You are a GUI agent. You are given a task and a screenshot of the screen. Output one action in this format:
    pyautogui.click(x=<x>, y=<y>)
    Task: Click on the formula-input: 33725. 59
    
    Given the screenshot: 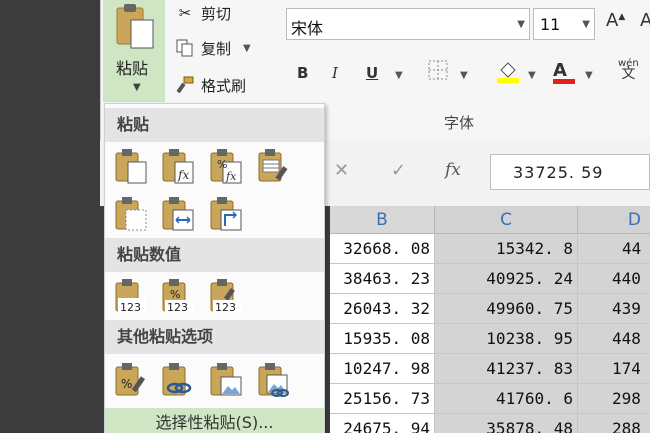 What is the action you would take?
    pyautogui.click(x=570, y=172)
    